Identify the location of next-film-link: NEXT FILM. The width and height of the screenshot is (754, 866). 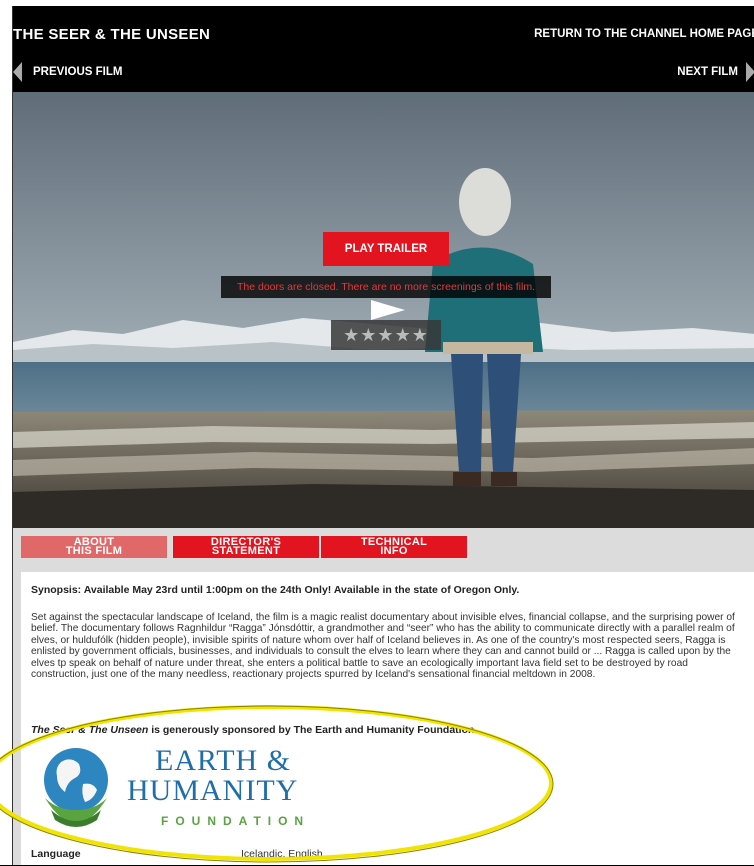
(715, 72).